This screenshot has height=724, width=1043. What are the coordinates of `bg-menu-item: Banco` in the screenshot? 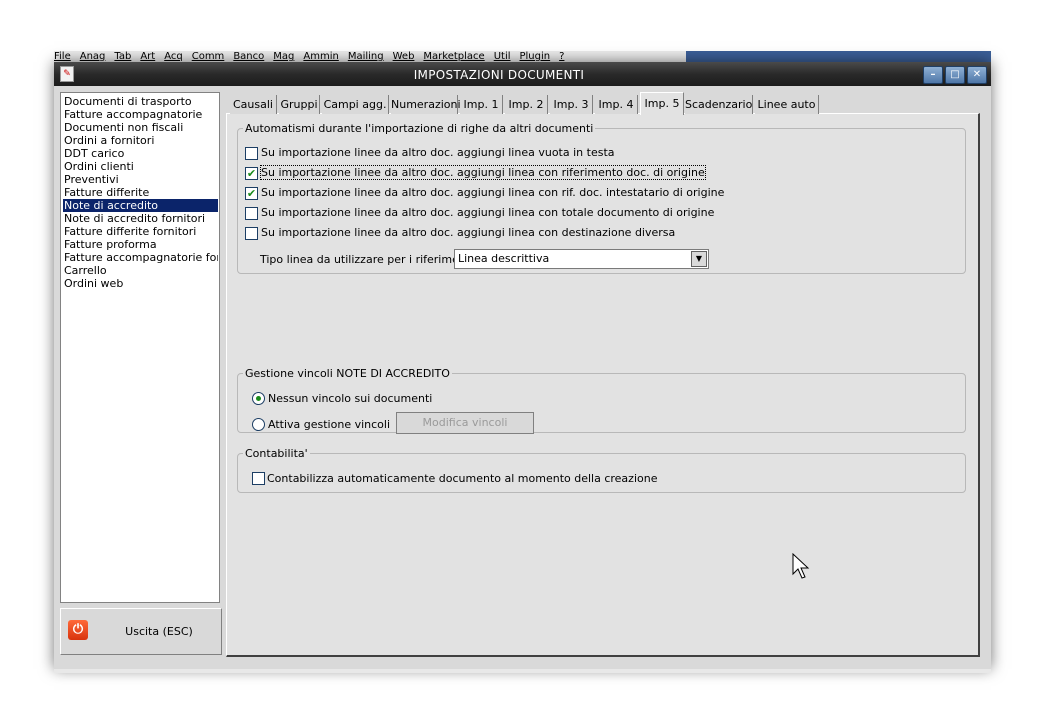 It's located at (249, 56).